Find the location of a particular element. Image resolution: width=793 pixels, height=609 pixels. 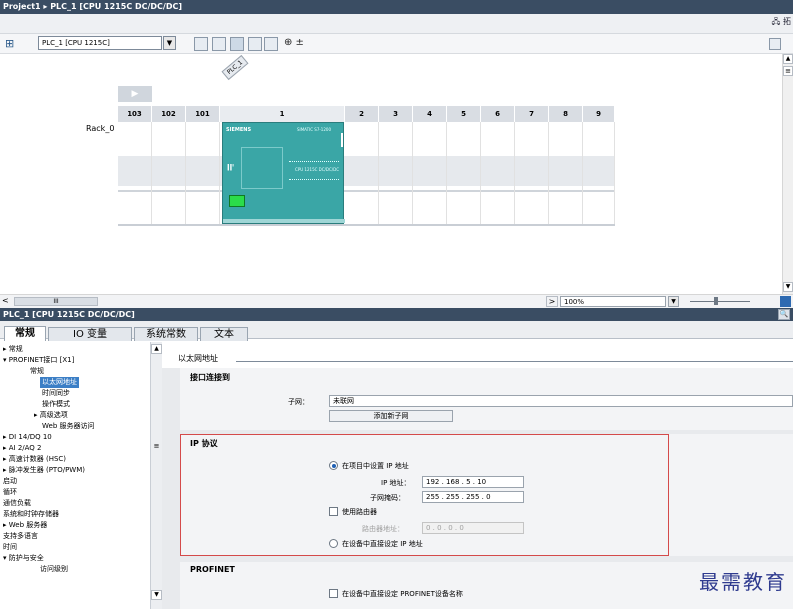

module-dots is located at coordinates (314, 162).